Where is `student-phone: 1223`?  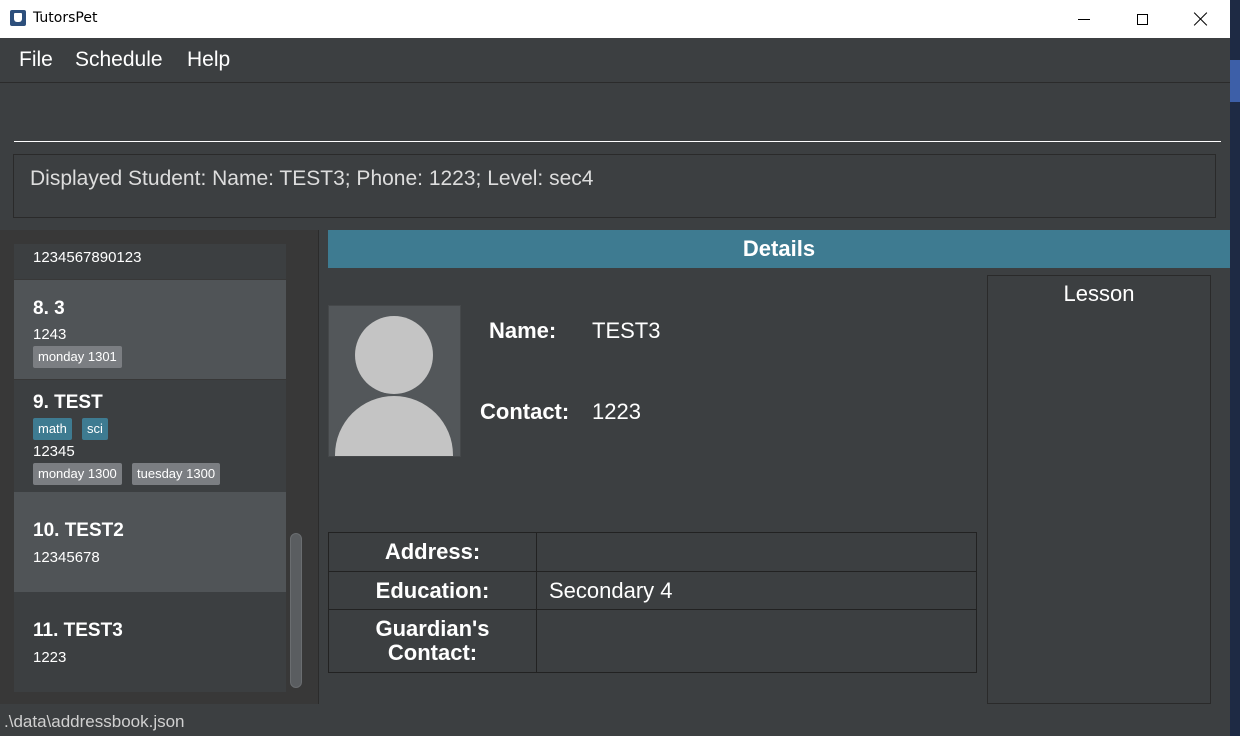 student-phone: 1223 is located at coordinates (50, 657).